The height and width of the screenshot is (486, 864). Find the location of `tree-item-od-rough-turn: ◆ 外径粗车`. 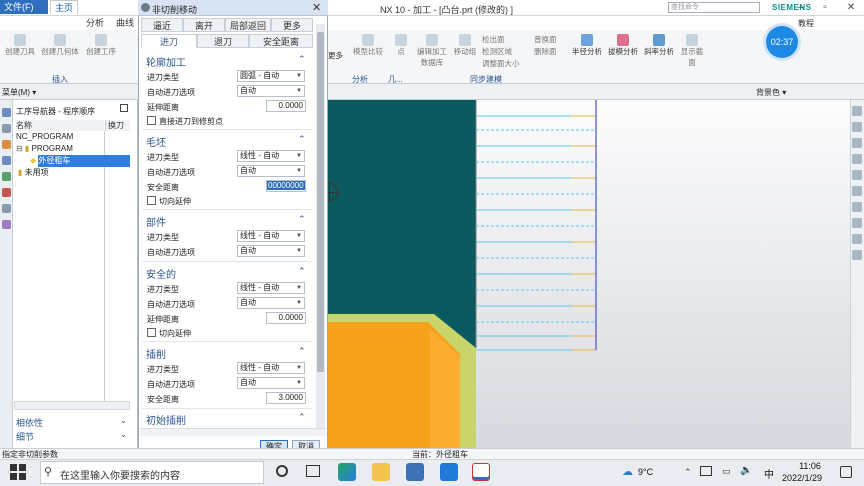

tree-item-od-rough-turn: ◆ 外径粗车 is located at coordinates (50, 161).